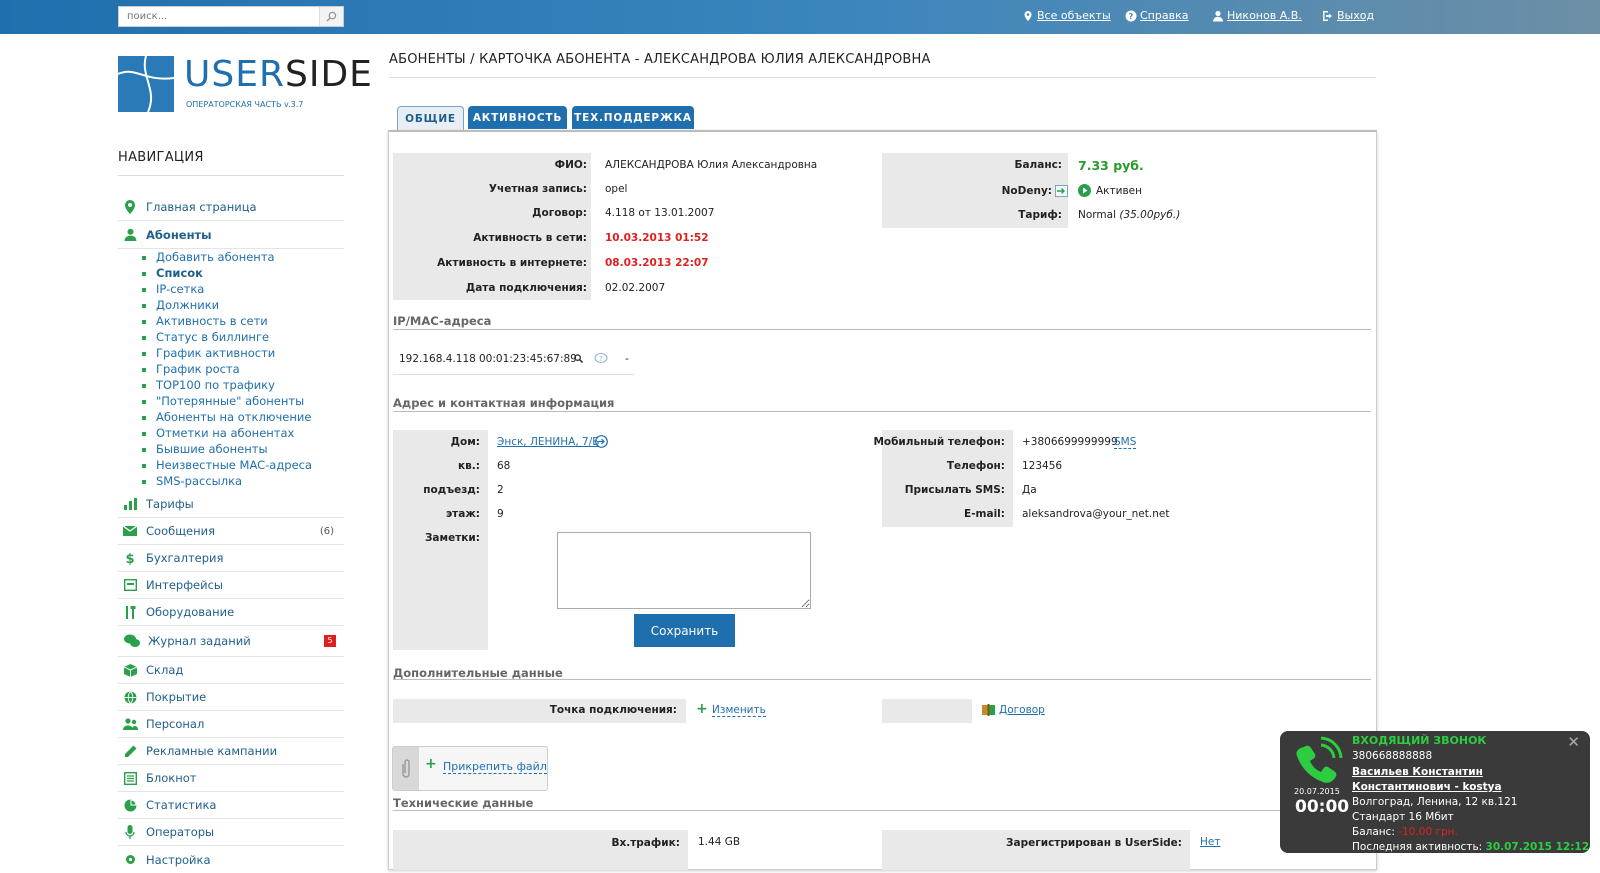 This screenshot has width=1600, height=873. I want to click on nav-item-task-log: Журнал заданий 5, so click(231, 641).